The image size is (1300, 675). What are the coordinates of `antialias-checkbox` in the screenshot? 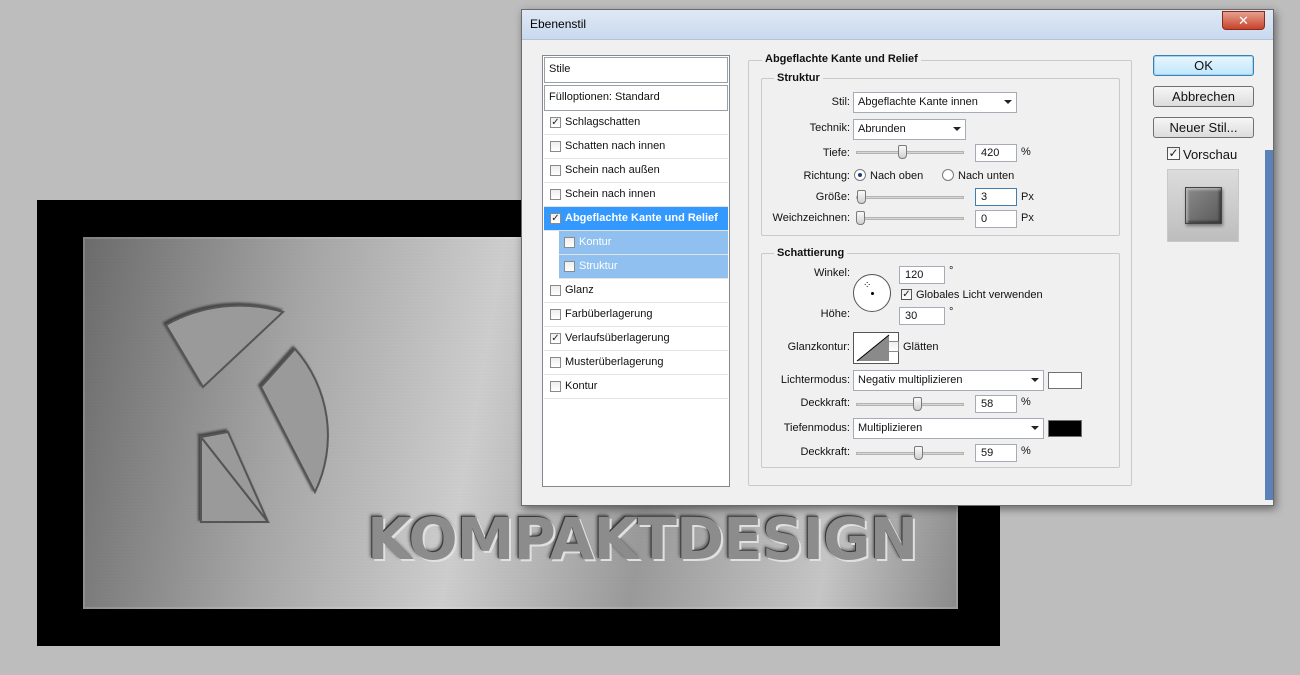 It's located at (893, 346).